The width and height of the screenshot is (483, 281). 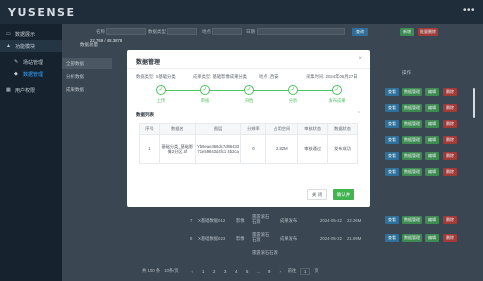 What do you see at coordinates (474, 103) in the screenshot?
I see `scrollbar` at bounding box center [474, 103].